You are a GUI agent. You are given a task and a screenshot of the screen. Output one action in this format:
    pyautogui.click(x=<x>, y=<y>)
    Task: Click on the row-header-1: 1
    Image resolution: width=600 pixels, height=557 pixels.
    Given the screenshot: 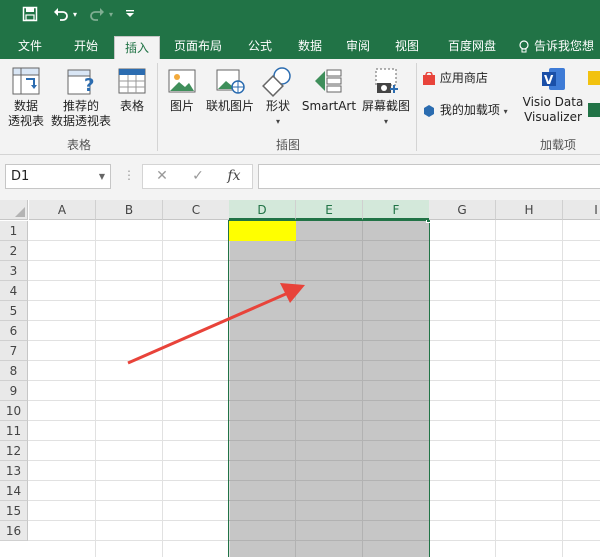 What is the action you would take?
    pyautogui.click(x=14, y=231)
    